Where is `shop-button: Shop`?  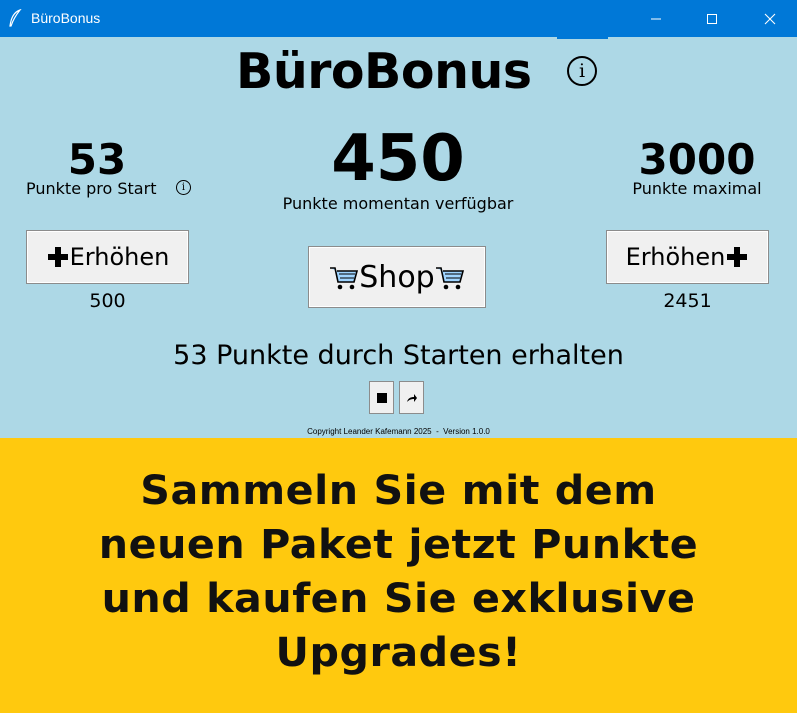 shop-button: Shop is located at coordinates (397, 277).